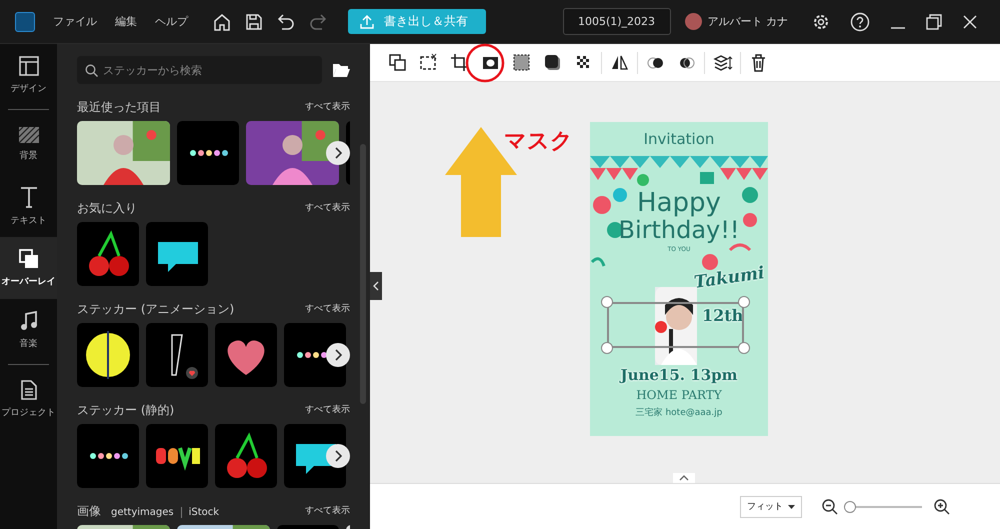 This screenshot has height=529, width=1000. I want to click on hatch-icon, so click(28, 134).